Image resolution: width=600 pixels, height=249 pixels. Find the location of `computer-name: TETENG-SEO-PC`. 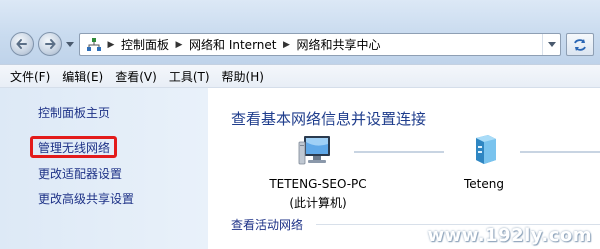

computer-name: TETENG-SEO-PC is located at coordinates (318, 184).